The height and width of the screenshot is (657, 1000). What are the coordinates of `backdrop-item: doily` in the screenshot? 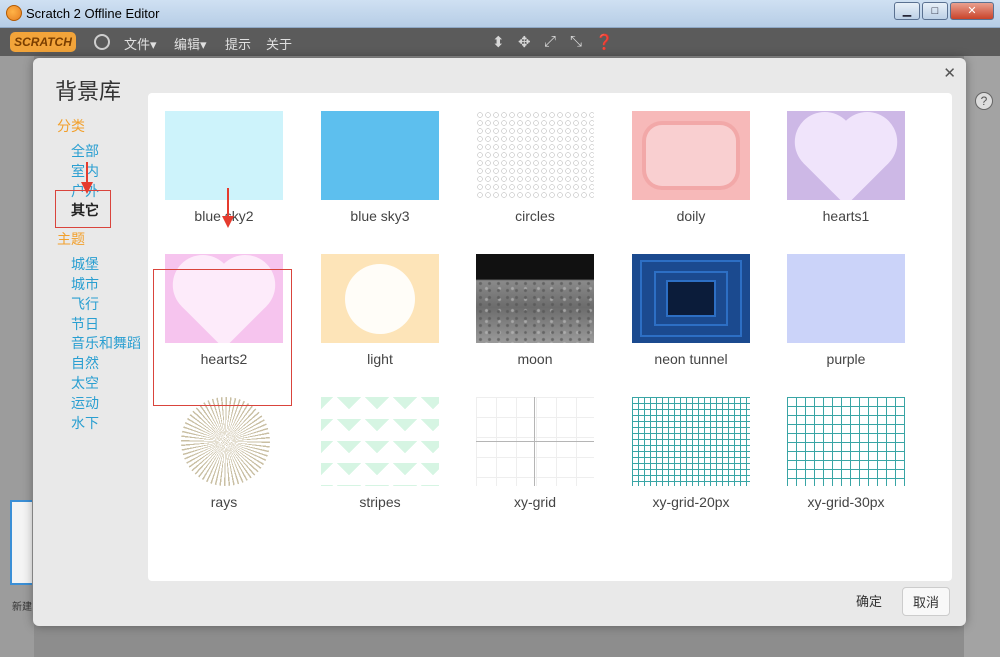 It's located at (691, 167).